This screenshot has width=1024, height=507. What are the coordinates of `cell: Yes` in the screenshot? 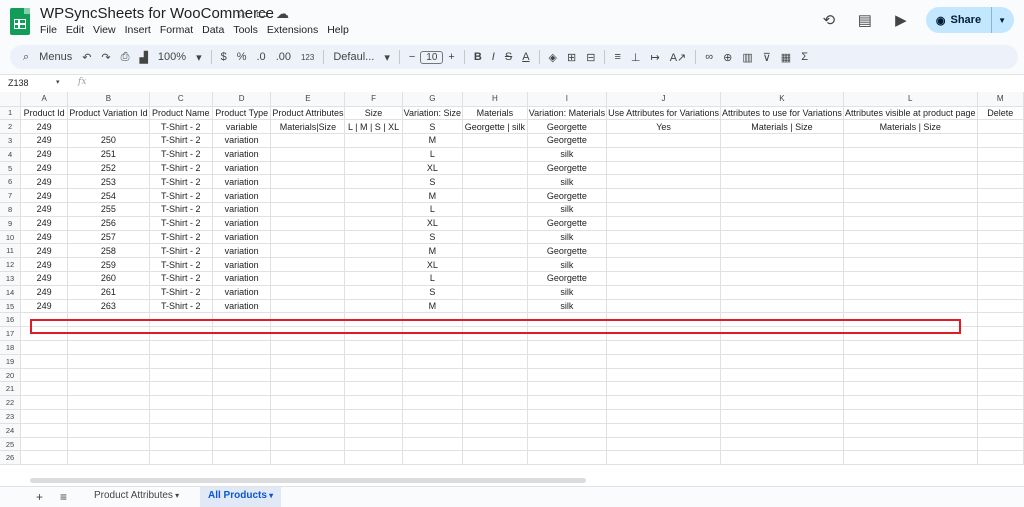 It's located at (663, 127).